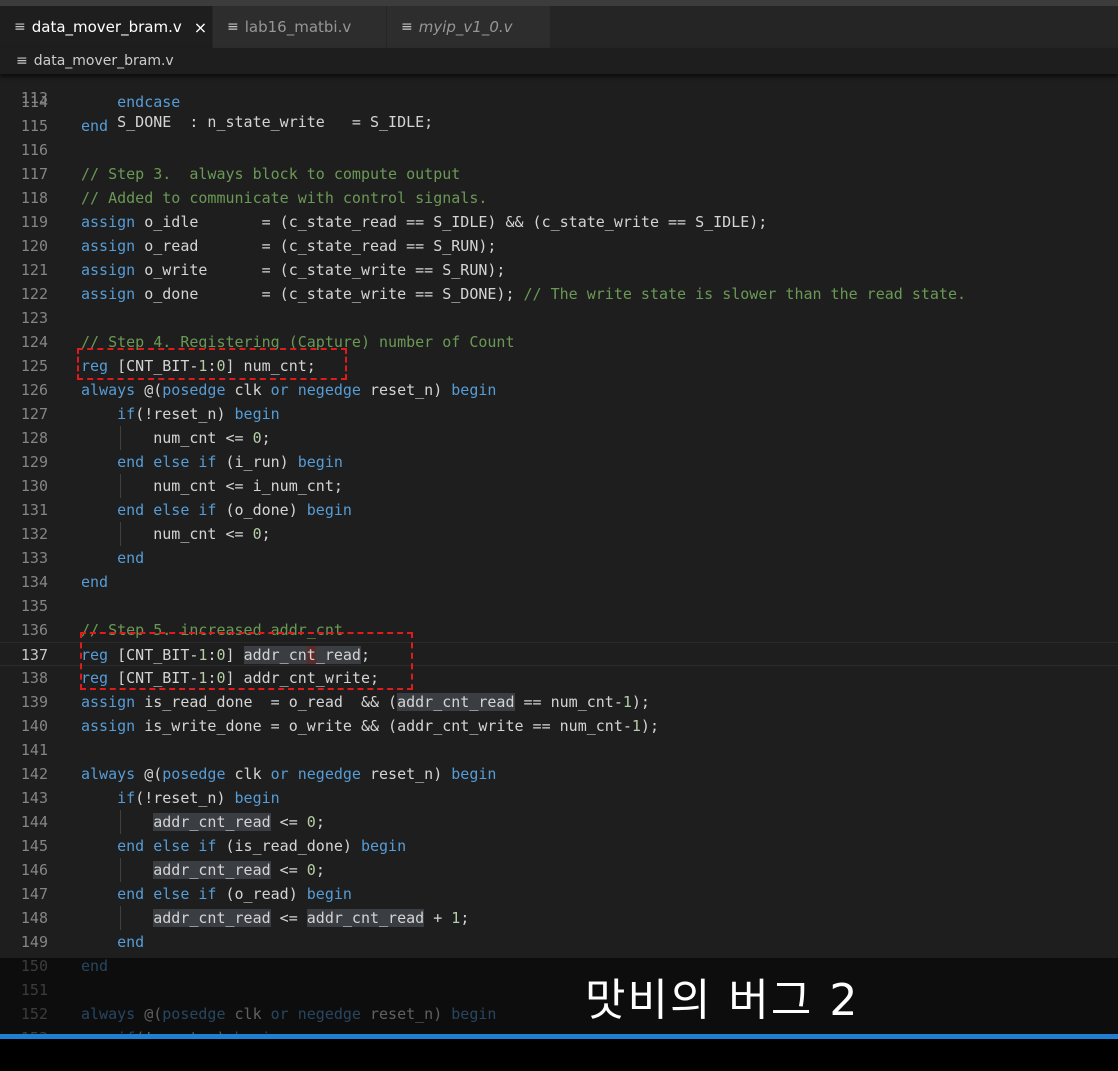 The height and width of the screenshot is (1071, 1118). I want to click on code-line: 116, so click(559, 150).